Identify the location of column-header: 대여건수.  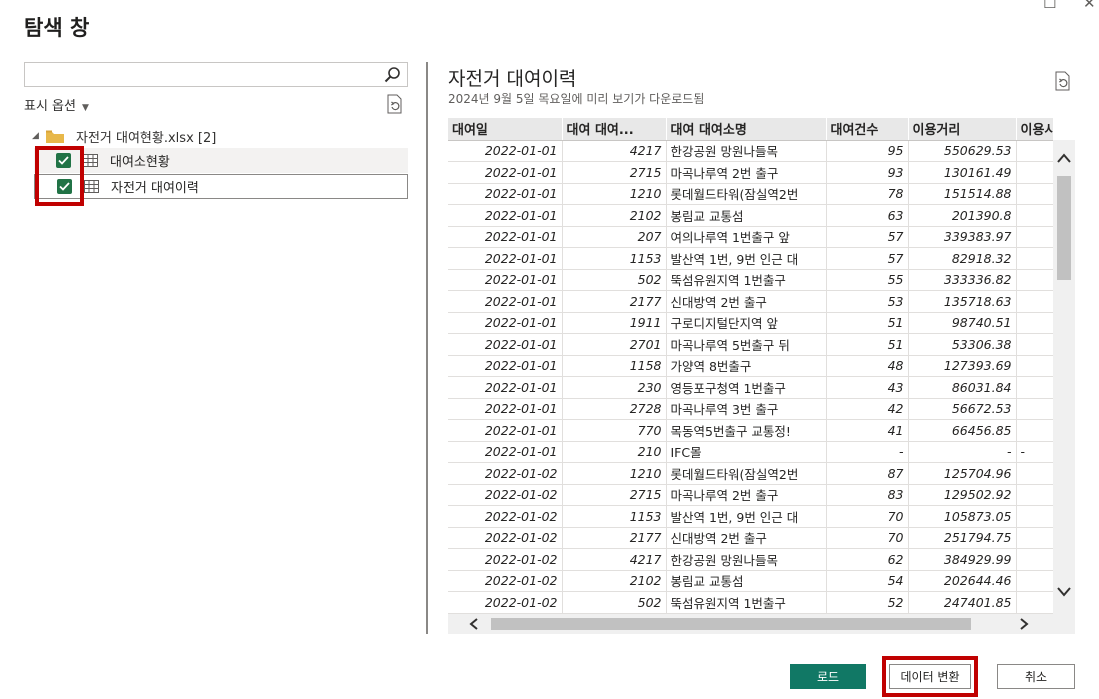
(867, 129).